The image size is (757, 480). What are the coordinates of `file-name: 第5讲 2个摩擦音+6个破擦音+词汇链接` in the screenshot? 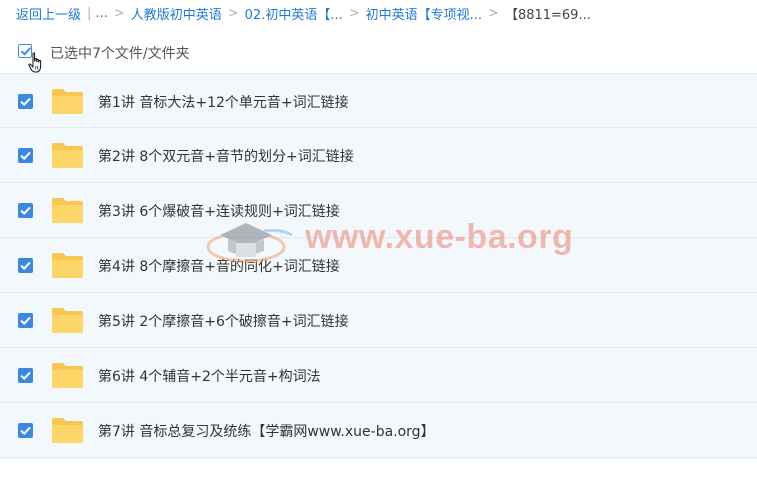 It's located at (223, 321).